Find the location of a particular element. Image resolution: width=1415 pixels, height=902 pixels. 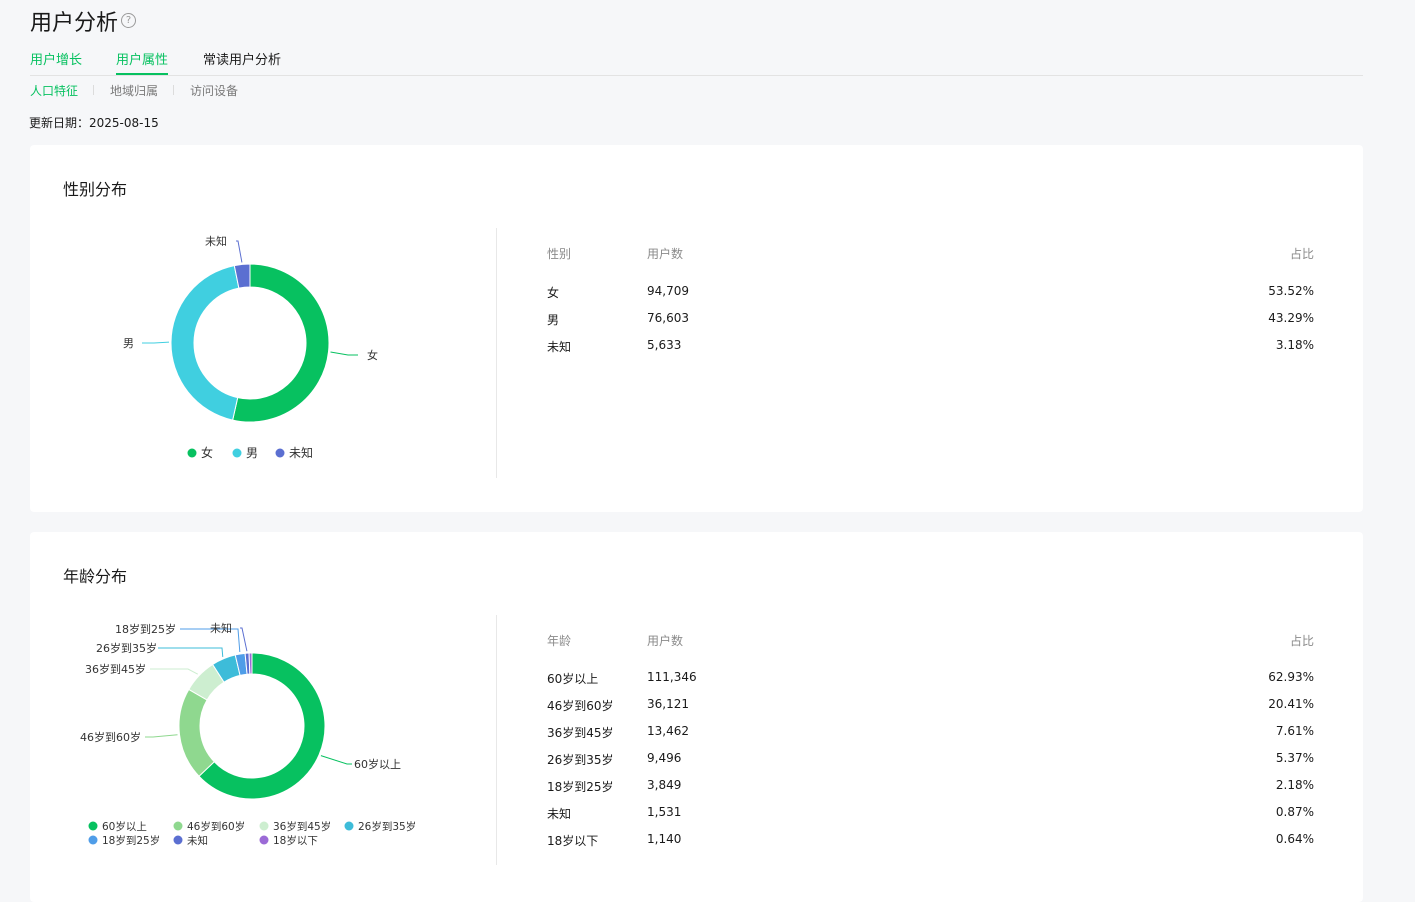

gender-donut-chart: 女男未知女男未知 is located at coordinates (250, 347).